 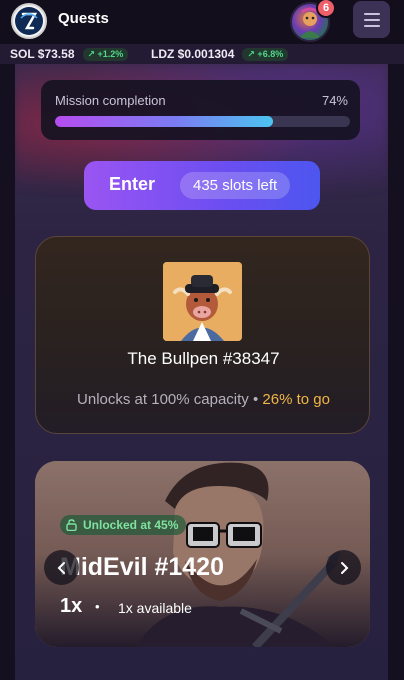 What do you see at coordinates (131, 525) in the screenshot?
I see `unlocked-text: Unlocked at 45%` at bounding box center [131, 525].